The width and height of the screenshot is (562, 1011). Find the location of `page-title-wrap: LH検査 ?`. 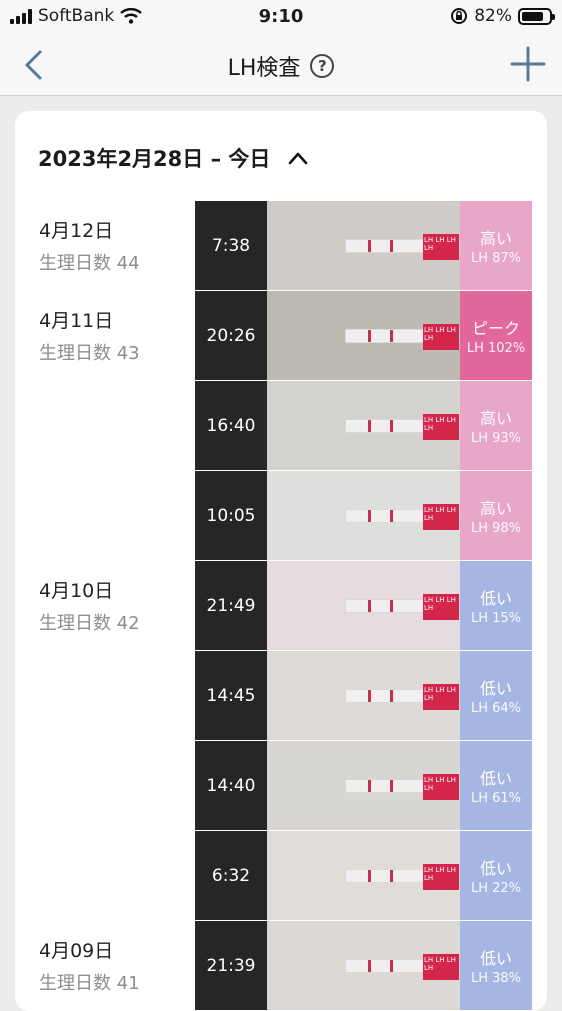

page-title-wrap: LH検査 ? is located at coordinates (281, 66).